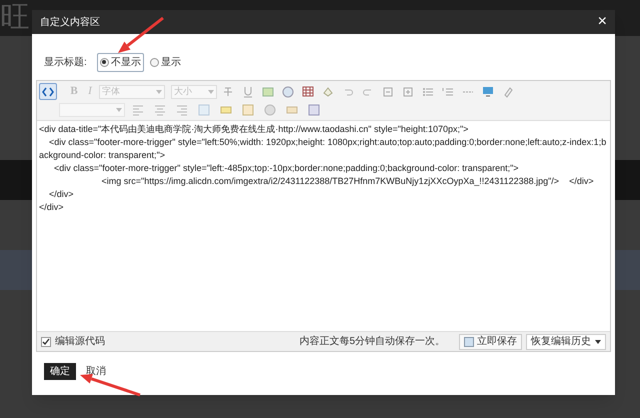 The image size is (640, 418). Describe the element at coordinates (286, 168) in the screenshot. I see `code-line: <div class="footer-more-trigger" style="left:-485px;top:-10px;border:none;padding:0;background-color: transparent;">` at that location.